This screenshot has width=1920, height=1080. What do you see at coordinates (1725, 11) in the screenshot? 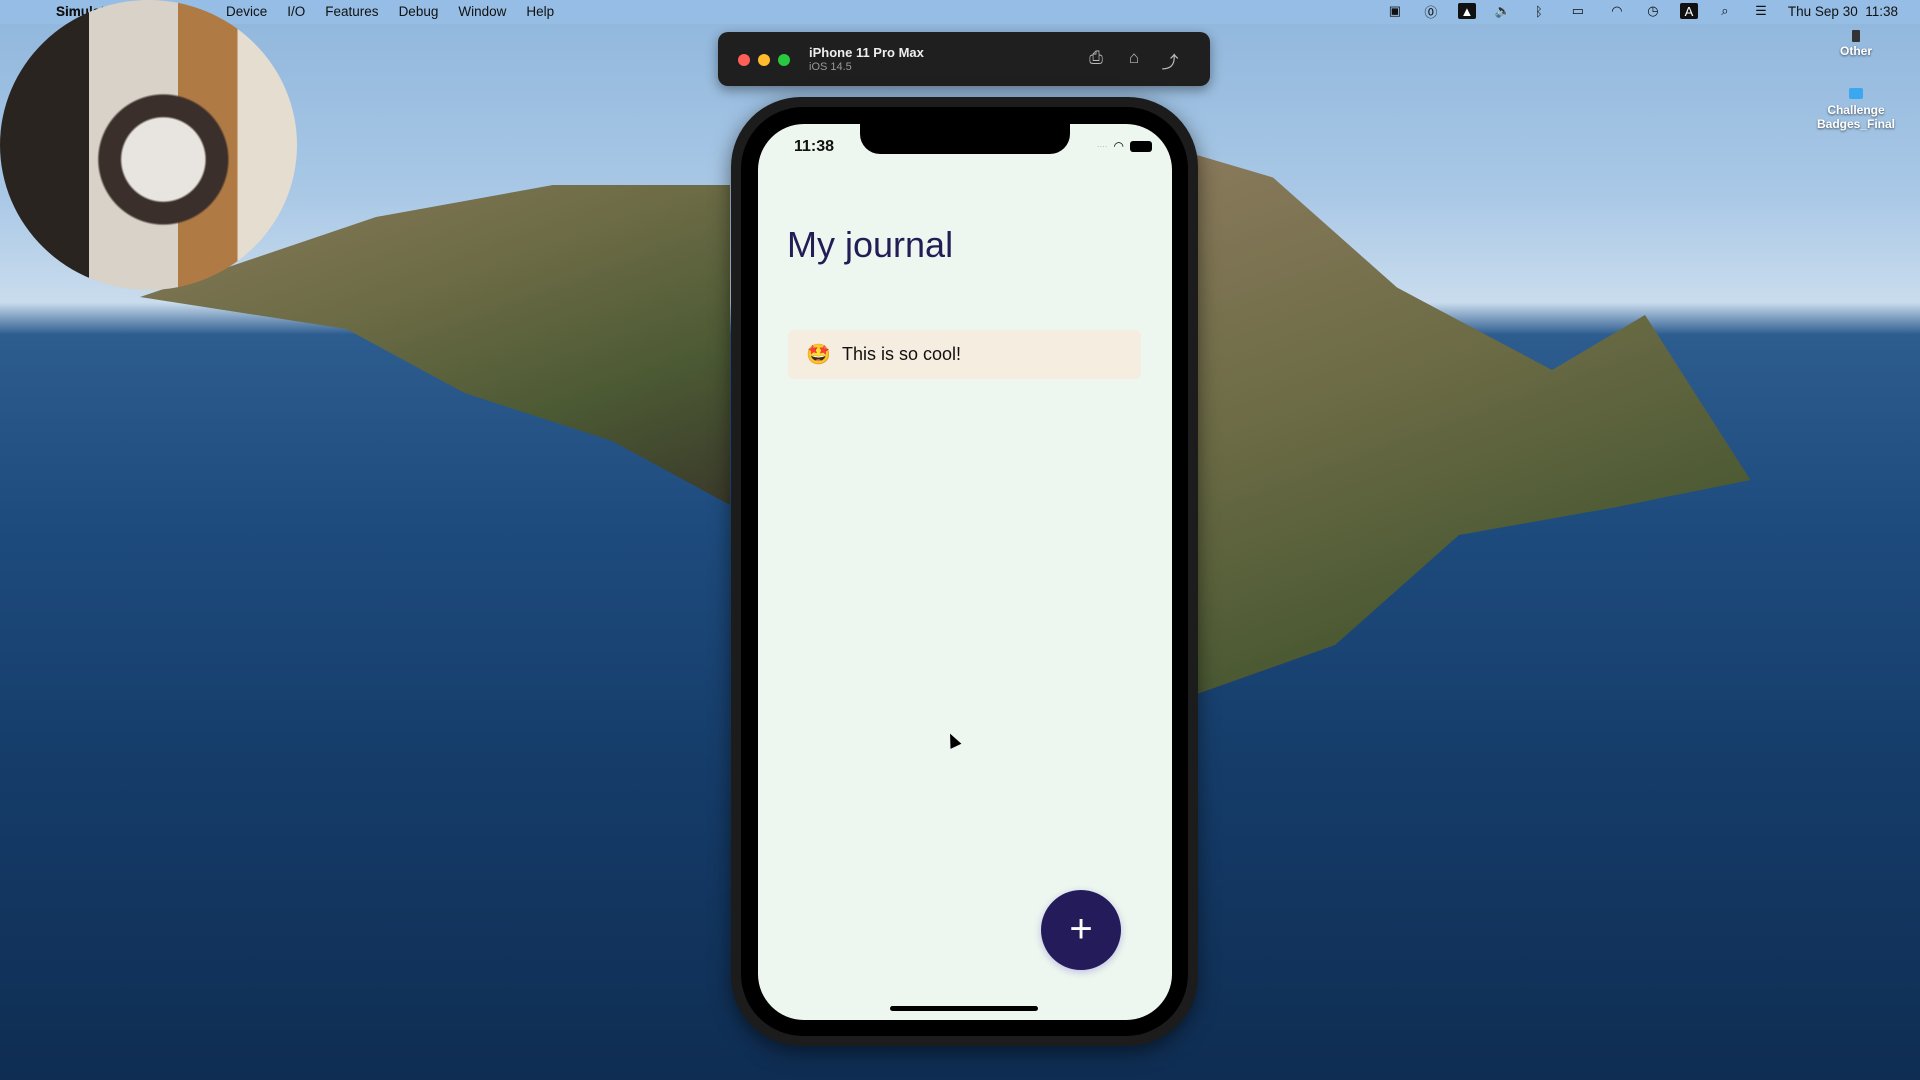
I see `spotlight-icon: ⌕` at bounding box center [1725, 11].